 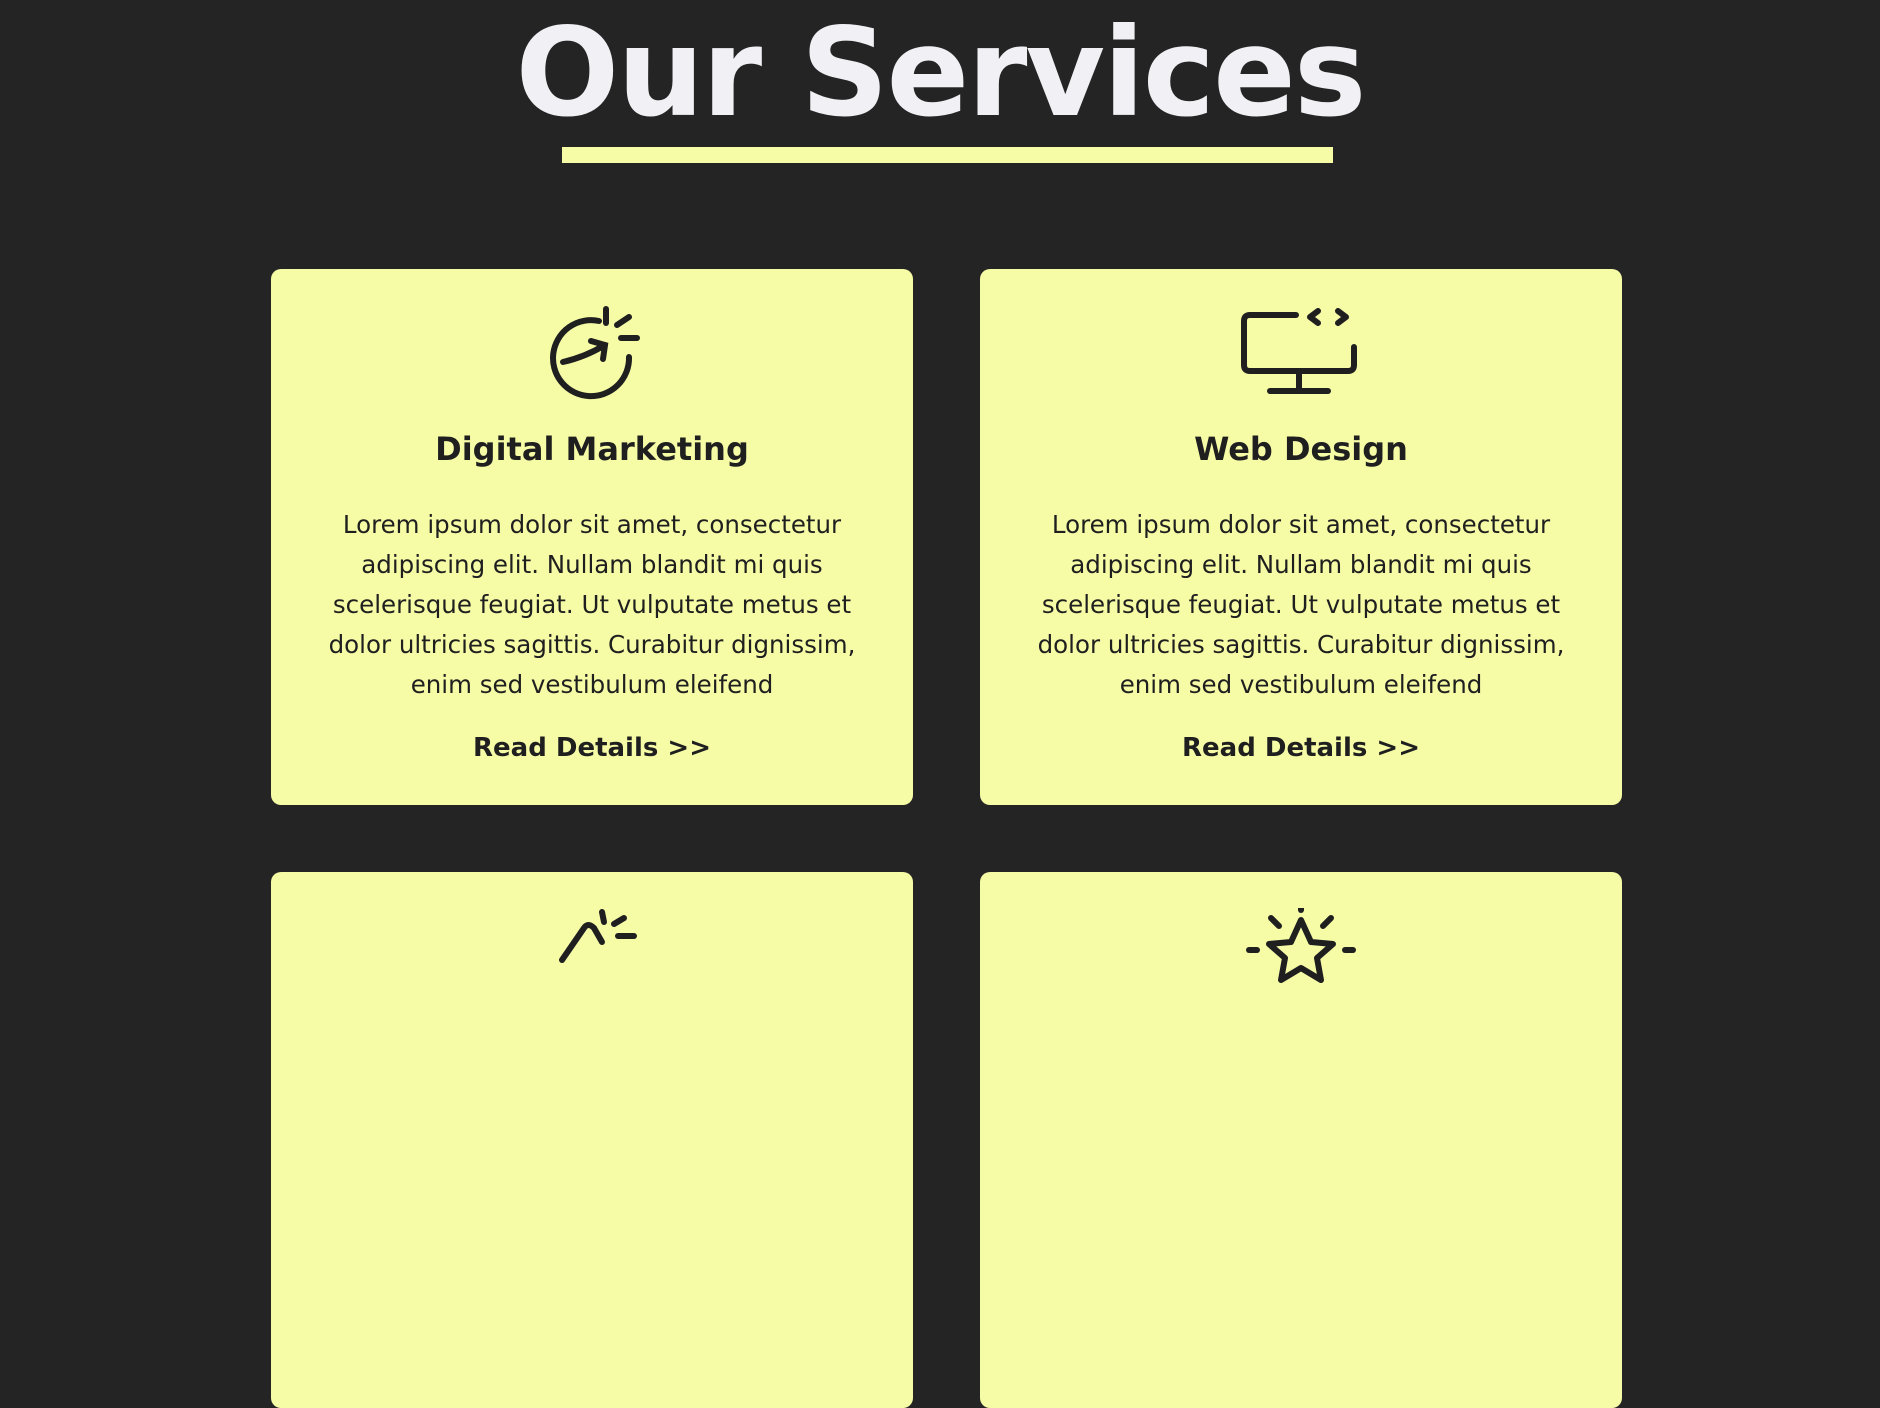 I want to click on star-icon, so click(x=1301, y=958).